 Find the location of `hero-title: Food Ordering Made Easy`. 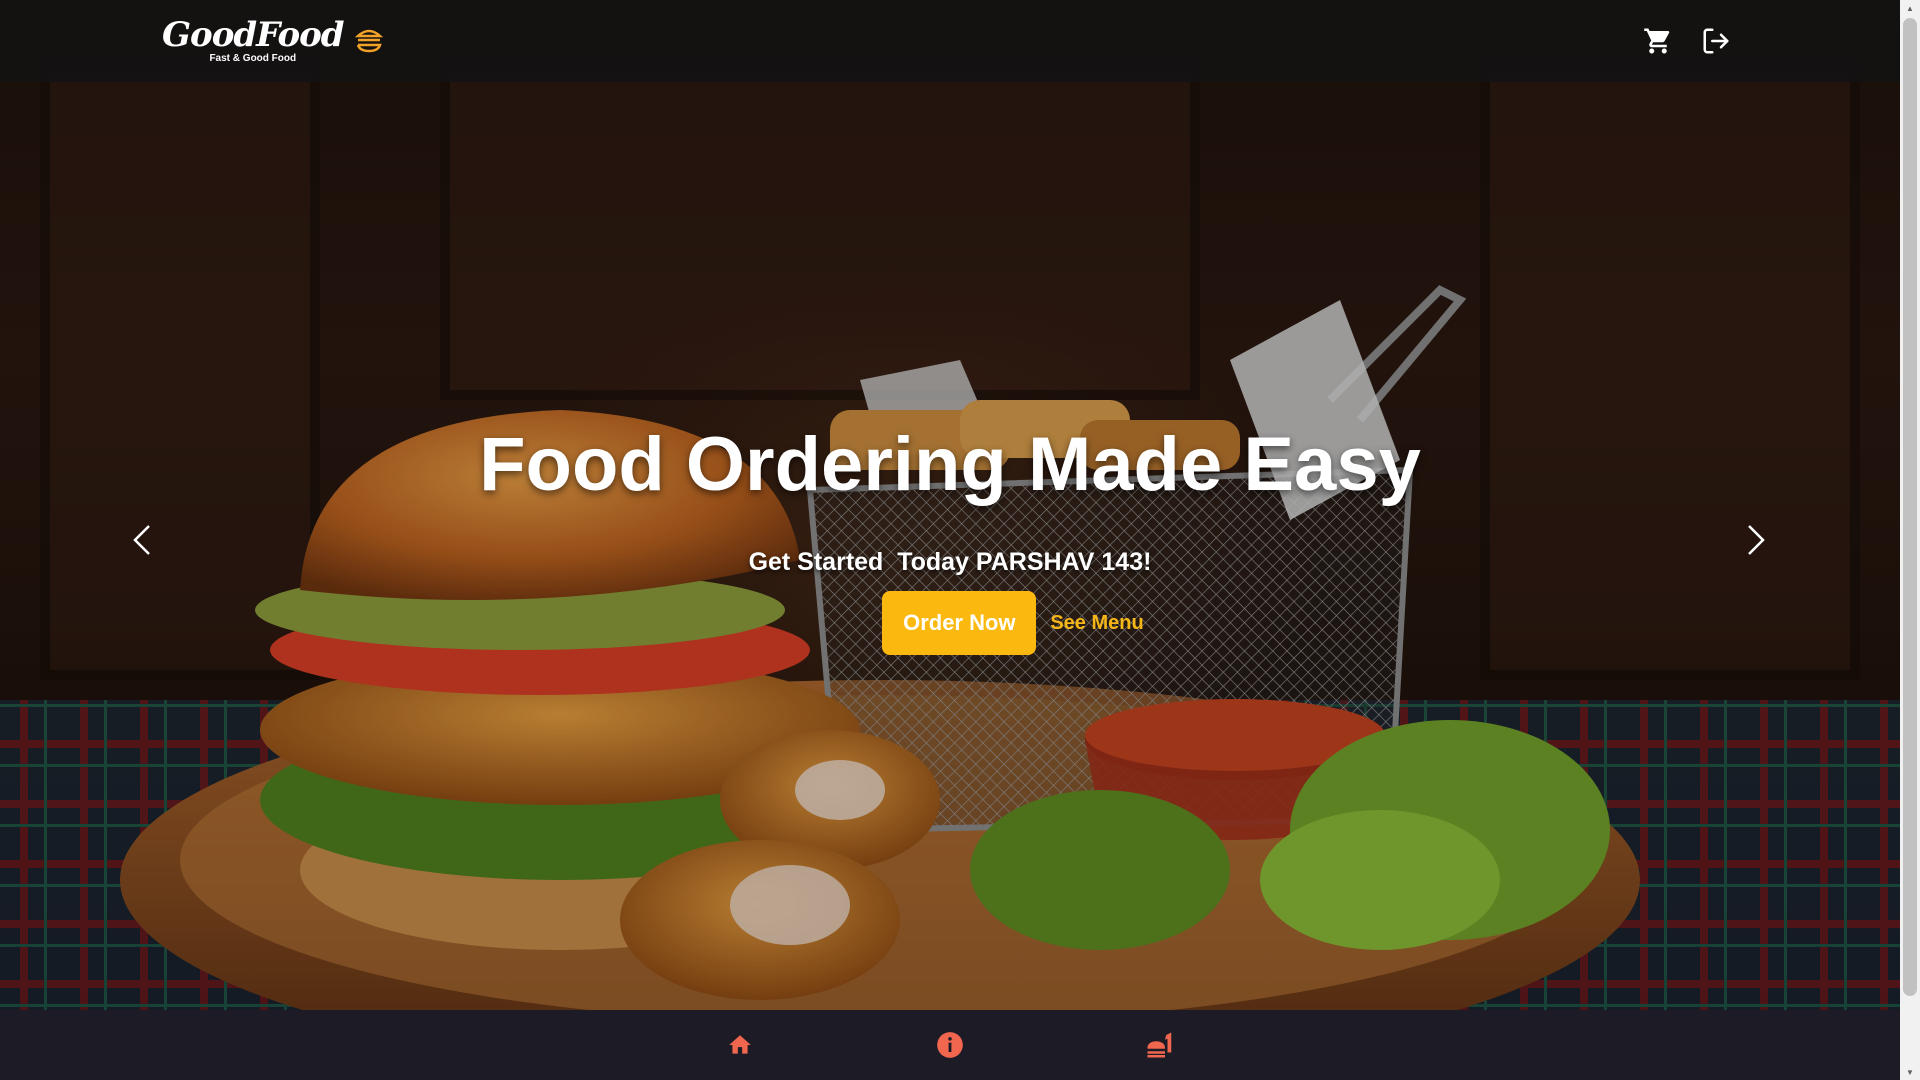

hero-title: Food Ordering Made Easy is located at coordinates (950, 464).